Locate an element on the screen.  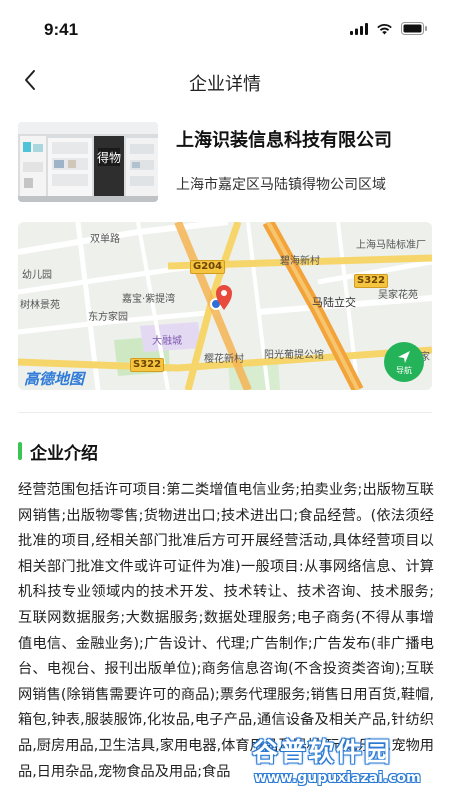
section-header-intro: 企业介绍 is located at coordinates (58, 452).